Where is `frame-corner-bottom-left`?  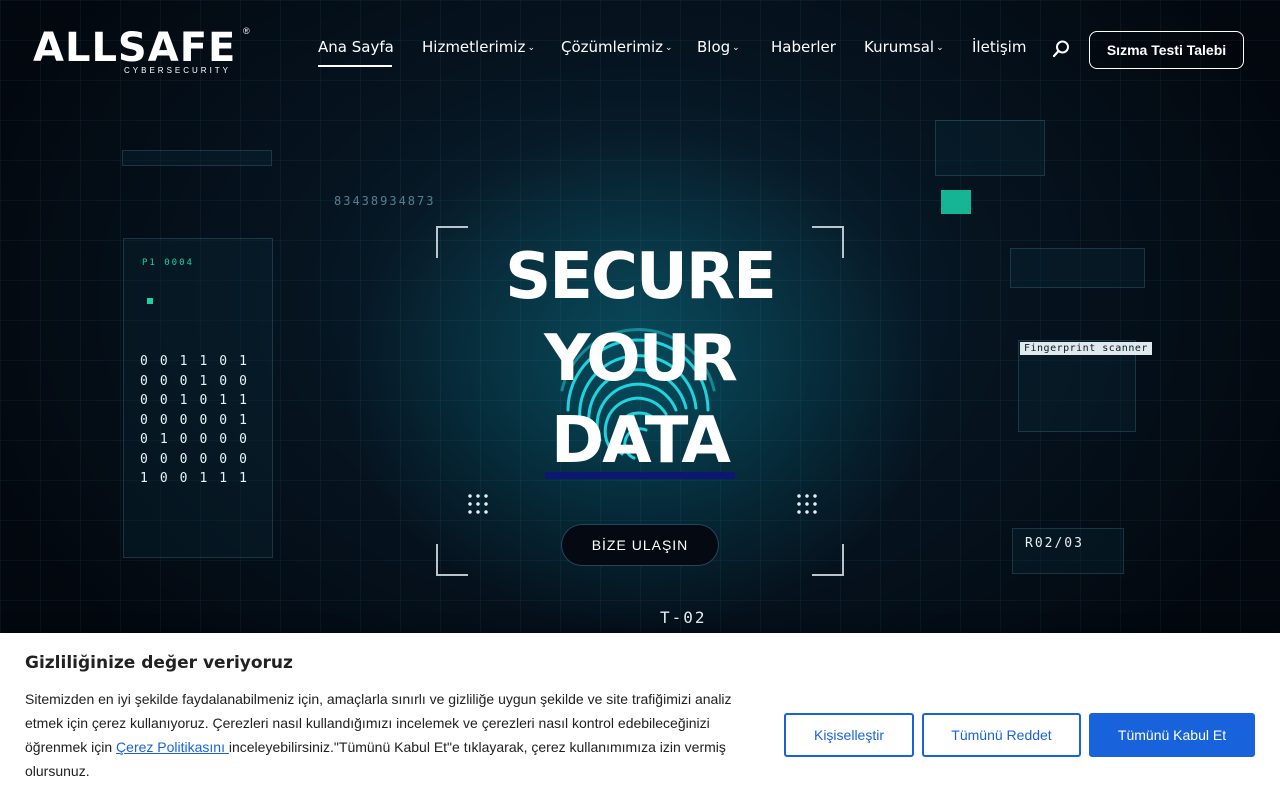 frame-corner-bottom-left is located at coordinates (452, 560).